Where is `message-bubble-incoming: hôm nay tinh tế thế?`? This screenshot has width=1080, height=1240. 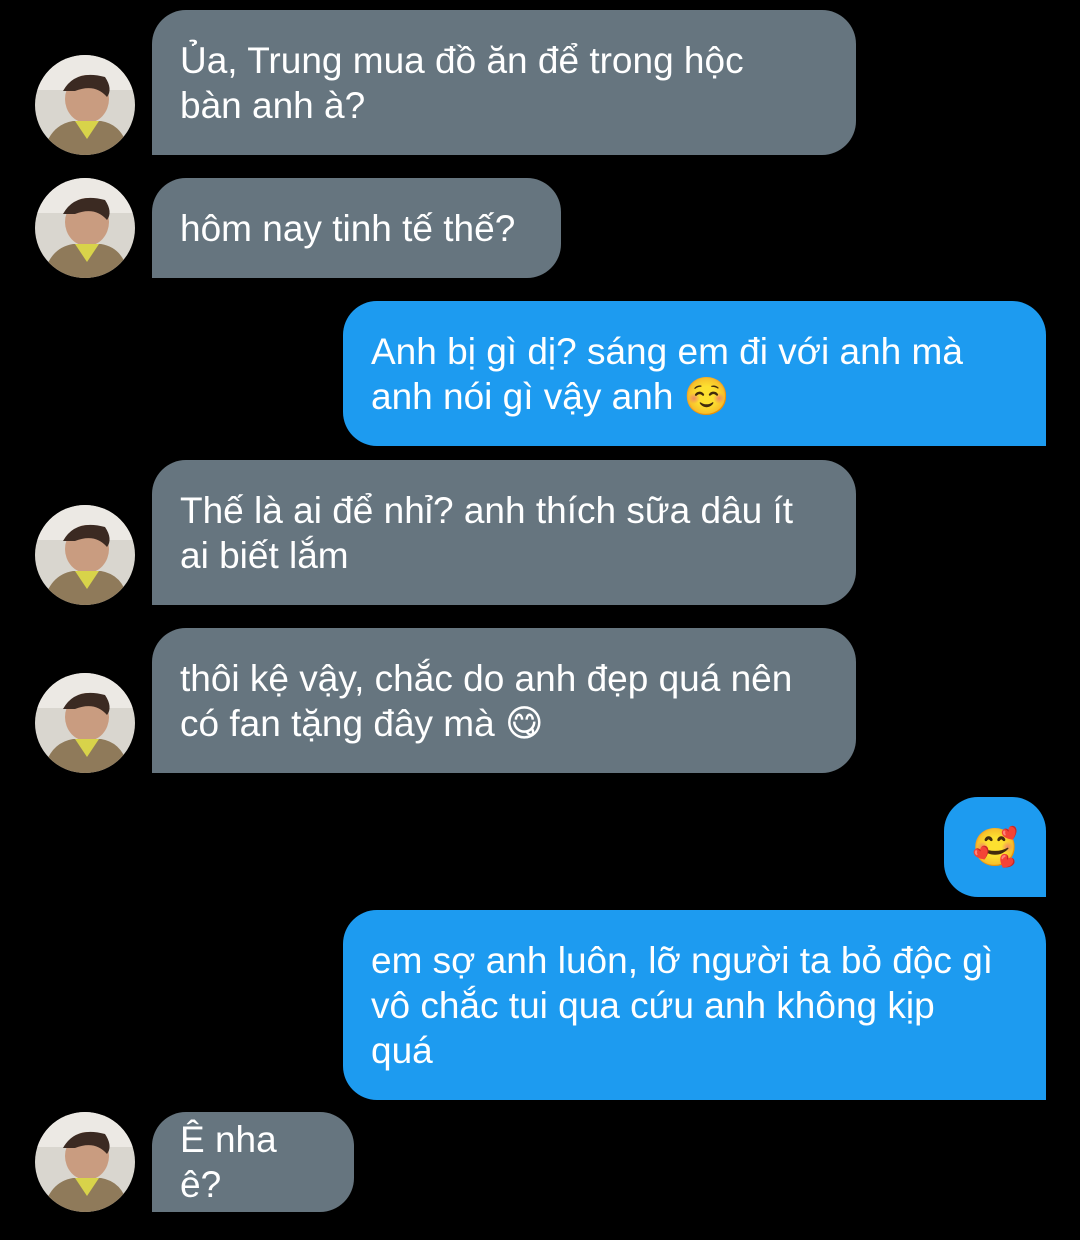 message-bubble-incoming: hôm nay tinh tế thế? is located at coordinates (356, 228).